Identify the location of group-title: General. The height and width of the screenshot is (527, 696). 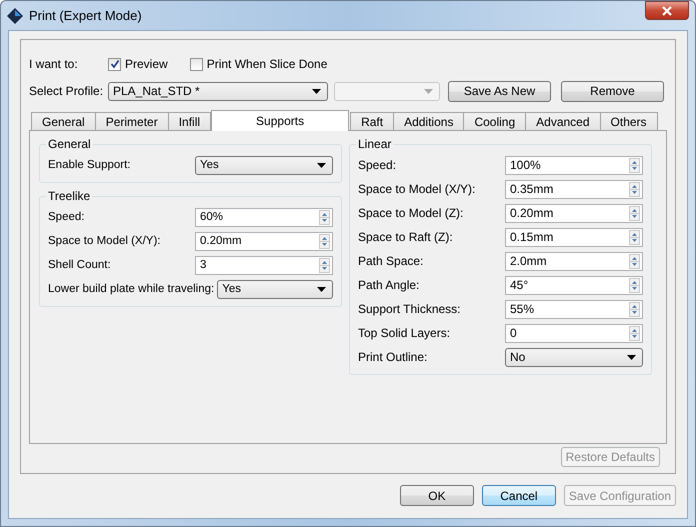
(69, 144).